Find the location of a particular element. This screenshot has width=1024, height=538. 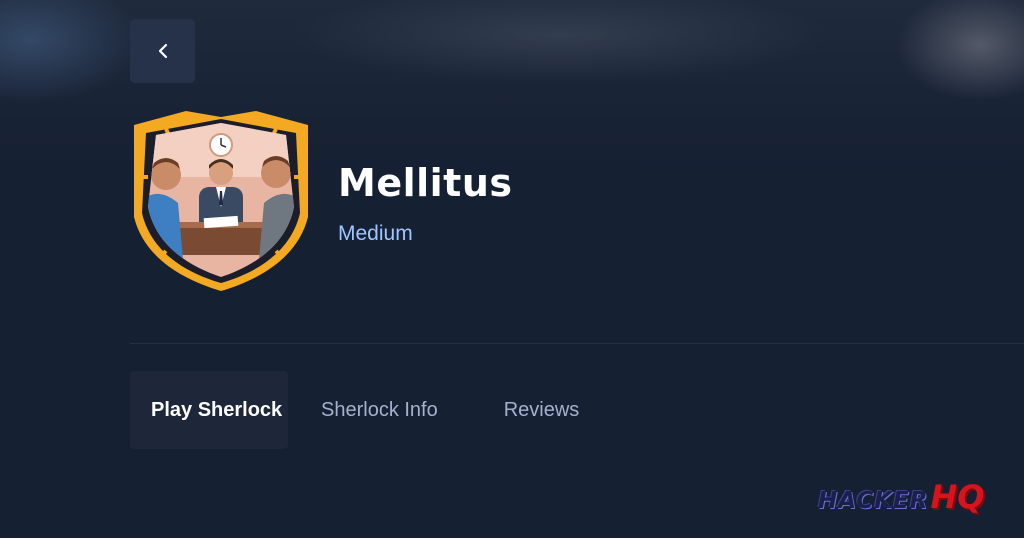

tab-bar: Play Sherlock Sherlock Info Reviews is located at coordinates (365, 410).